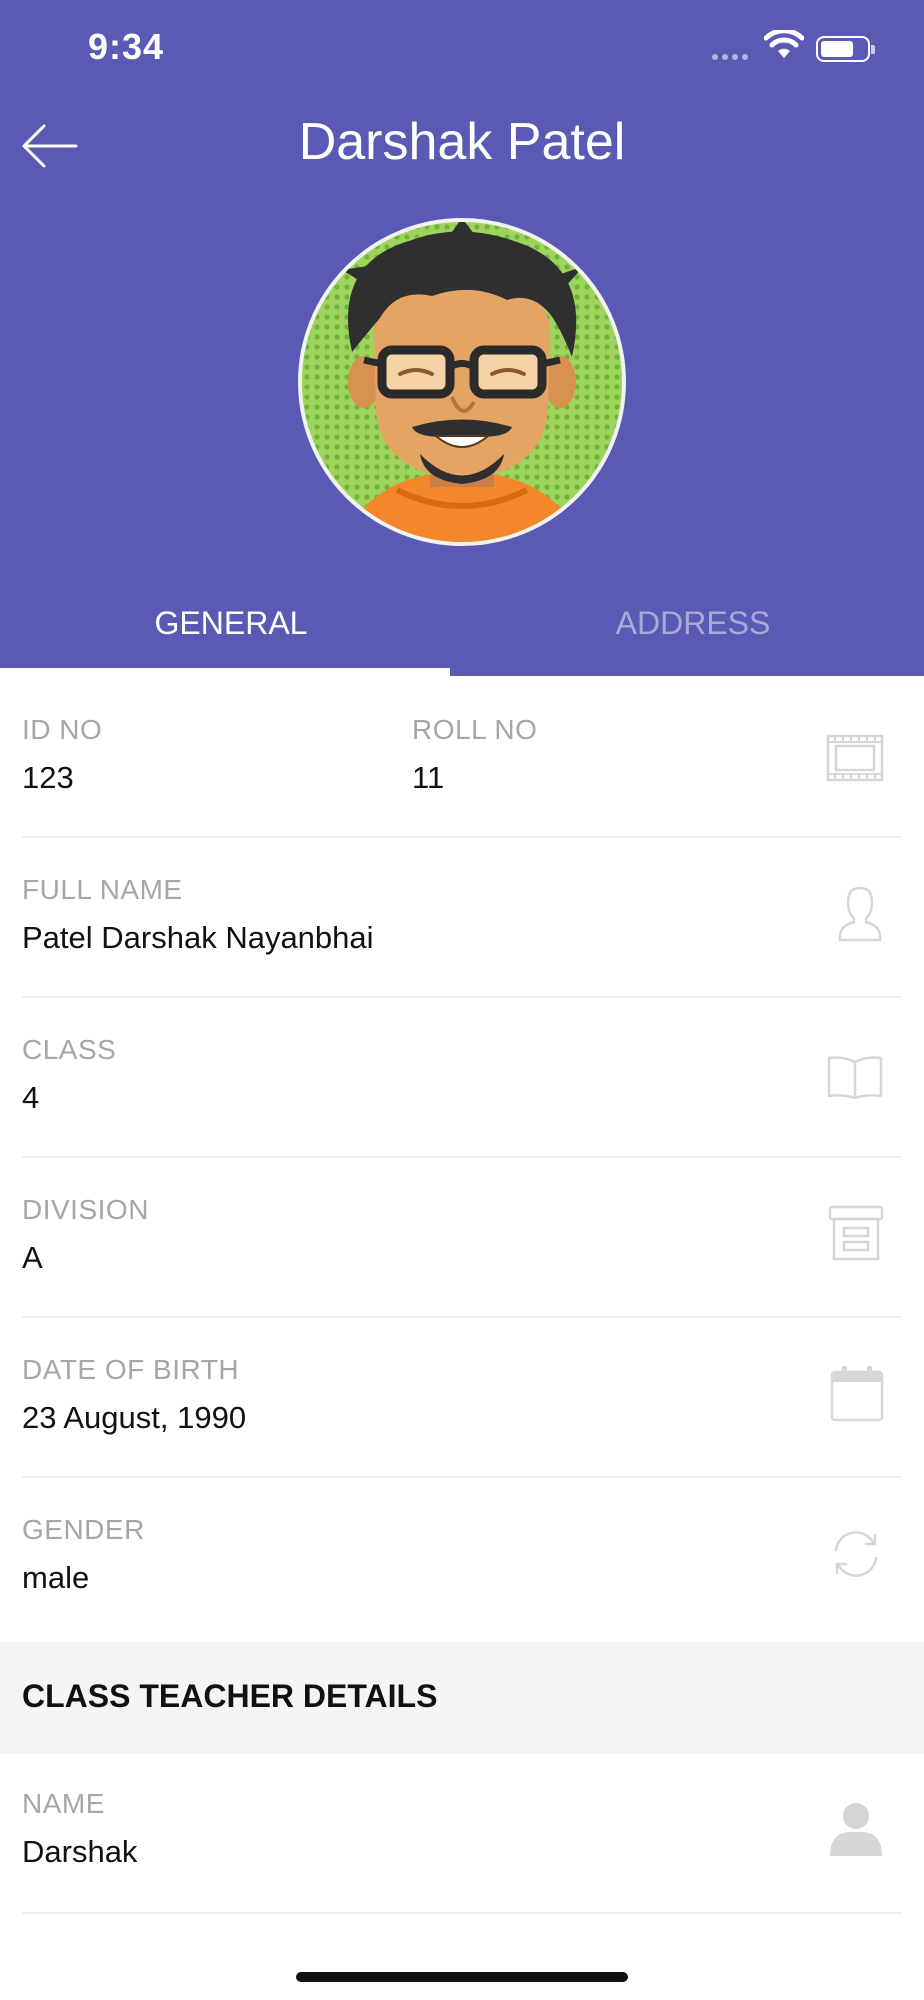 This screenshot has width=924, height=2000. What do you see at coordinates (855, 758) in the screenshot?
I see `film-strip-icon` at bounding box center [855, 758].